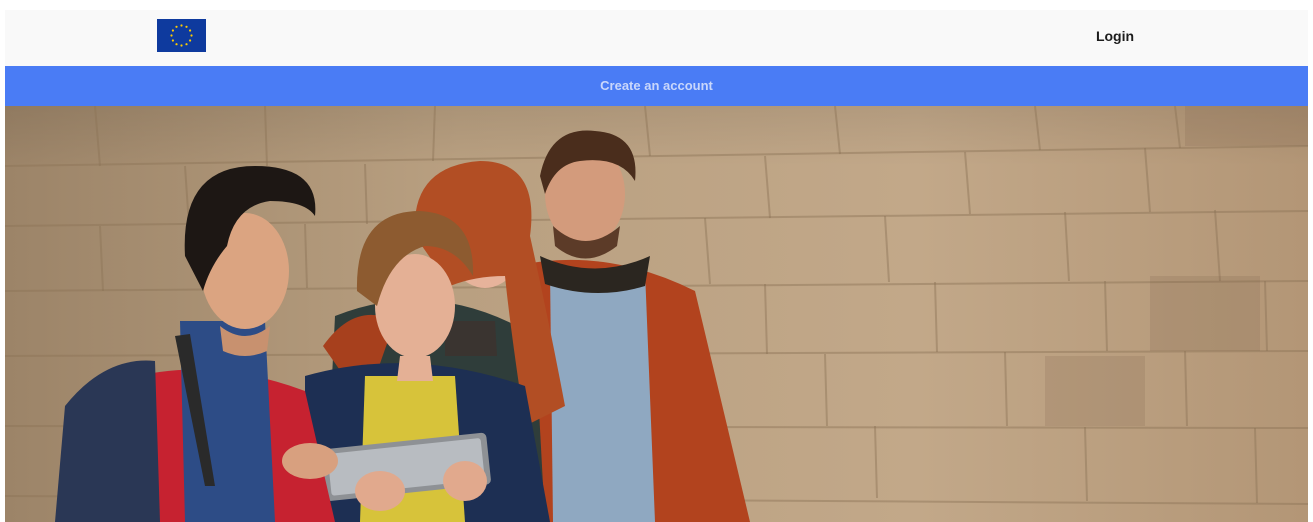 The height and width of the screenshot is (522, 1313). I want to click on top-header: Login, so click(656, 38).